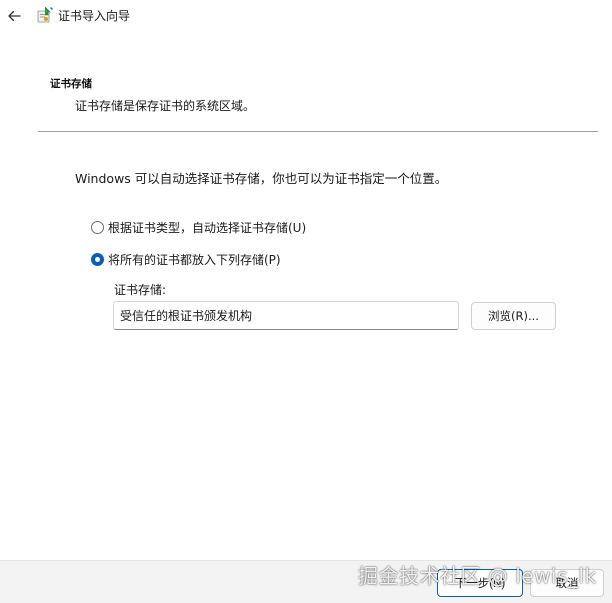 This screenshot has width=612, height=603. I want to click on radio-button-unselected, so click(97, 227).